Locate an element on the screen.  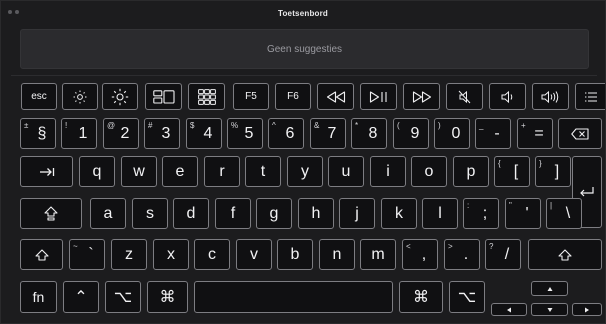
number-key: _ - is located at coordinates (493, 133).